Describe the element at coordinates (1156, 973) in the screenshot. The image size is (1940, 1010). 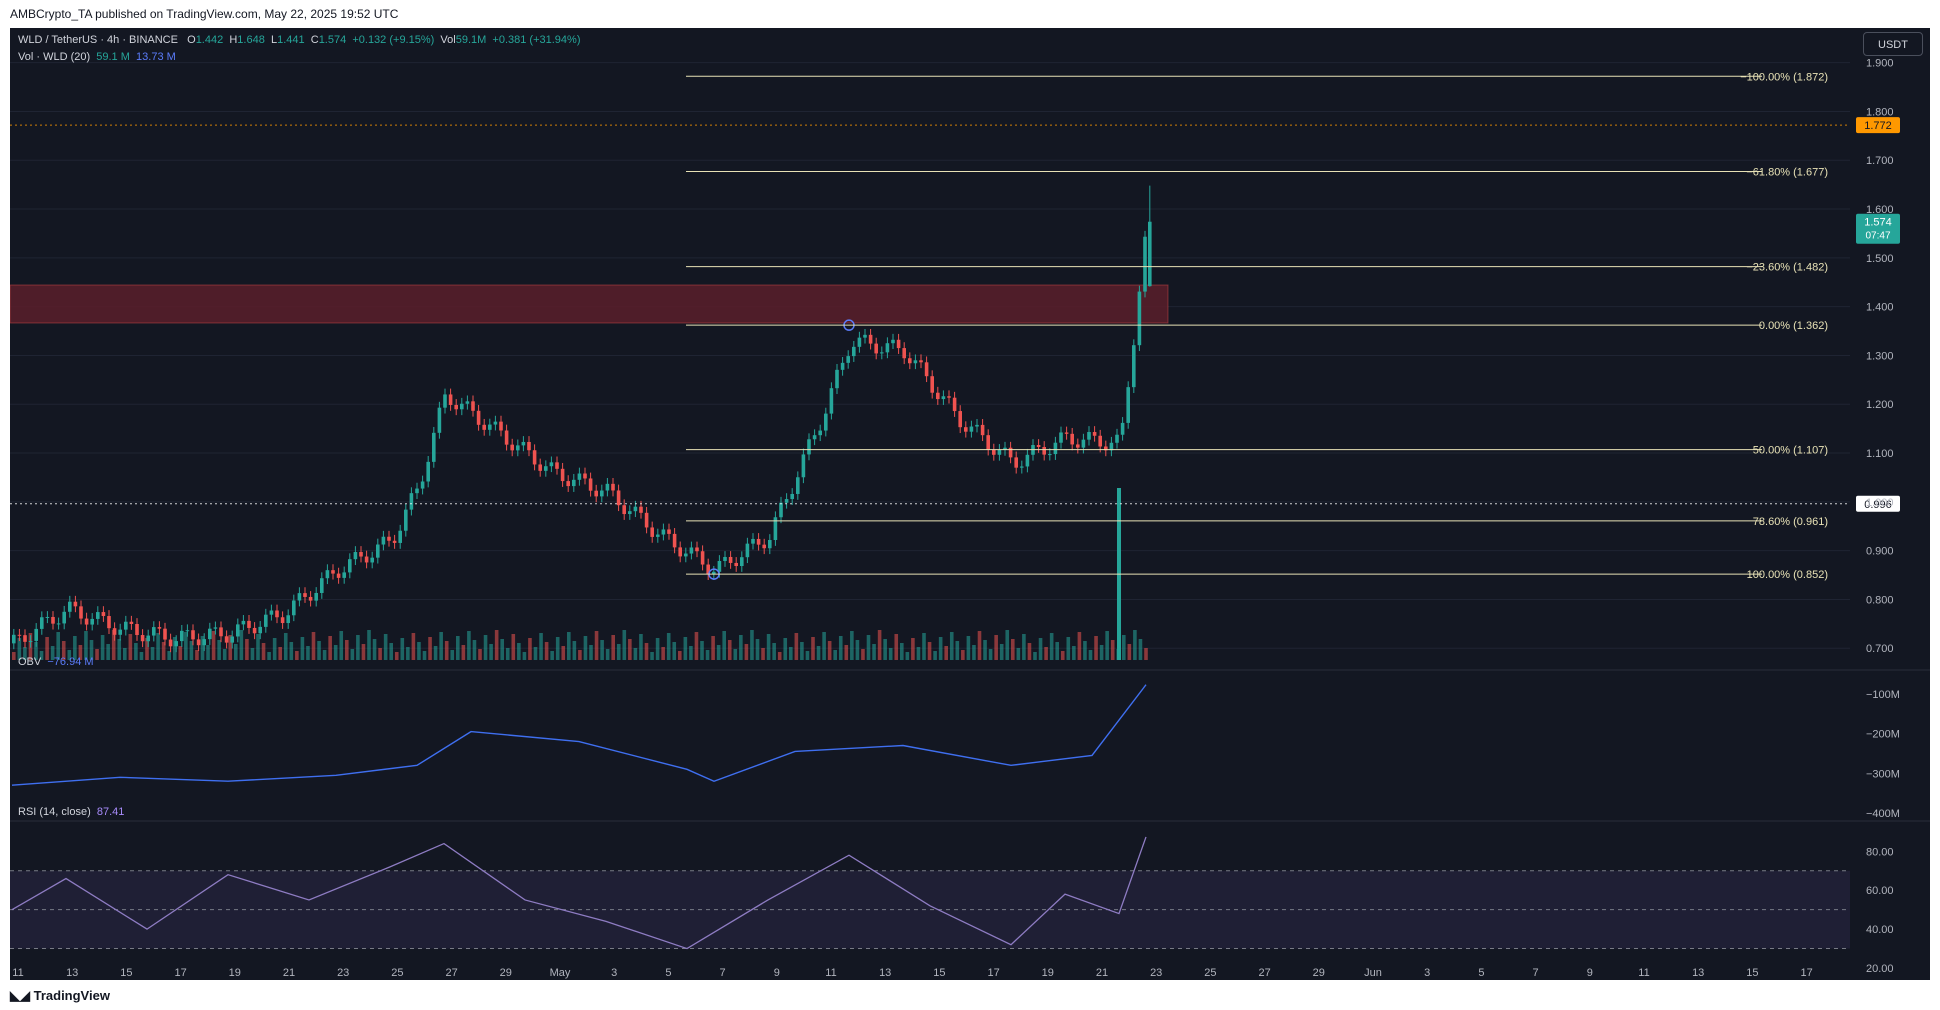
I see `time-tick: 23` at that location.